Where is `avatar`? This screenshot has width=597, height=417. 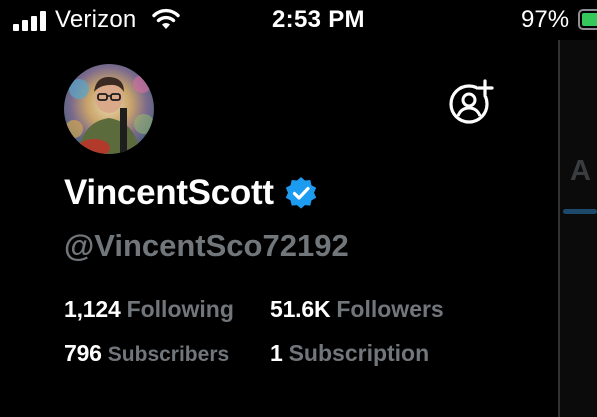
avatar is located at coordinates (109, 109).